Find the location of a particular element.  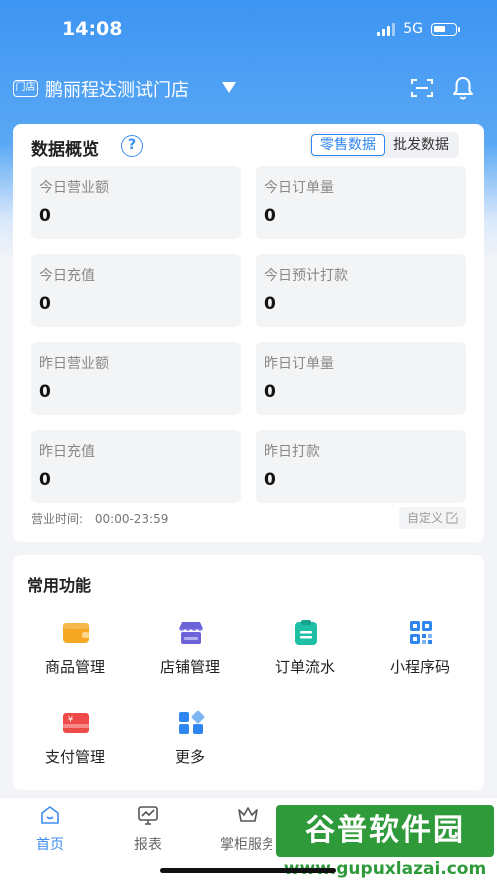

stat-label: 昨日订单量 is located at coordinates (299, 364).